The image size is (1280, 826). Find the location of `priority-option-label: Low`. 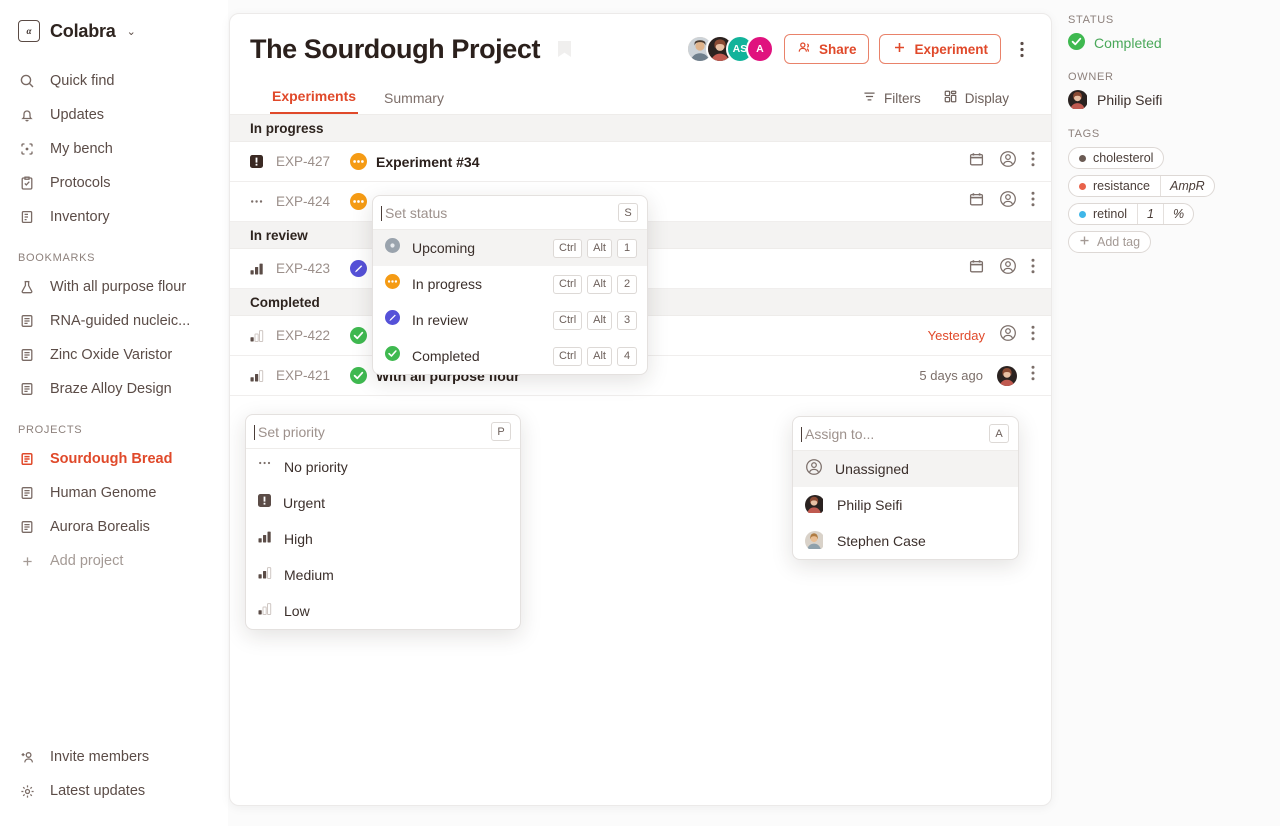

priority-option-label: Low is located at coordinates (297, 611).